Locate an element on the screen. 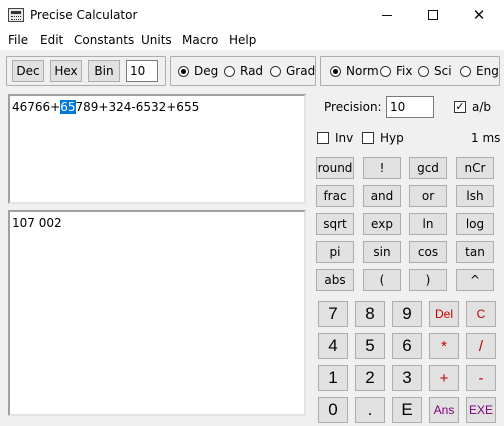 The image size is (504, 426). ab-checkbox: ✓ a/b is located at coordinates (472, 107).